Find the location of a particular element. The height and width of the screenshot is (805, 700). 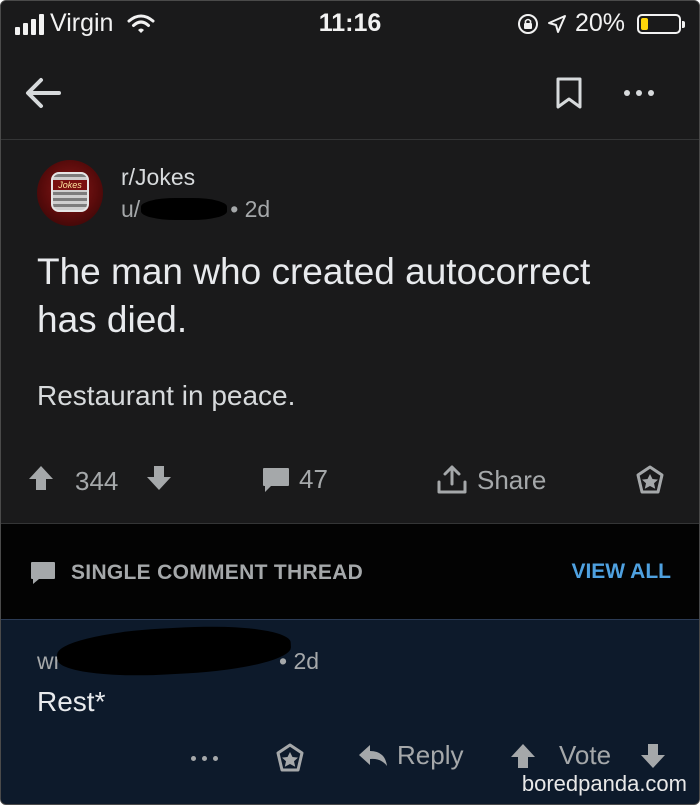

comment-more-button is located at coordinates (204, 758).